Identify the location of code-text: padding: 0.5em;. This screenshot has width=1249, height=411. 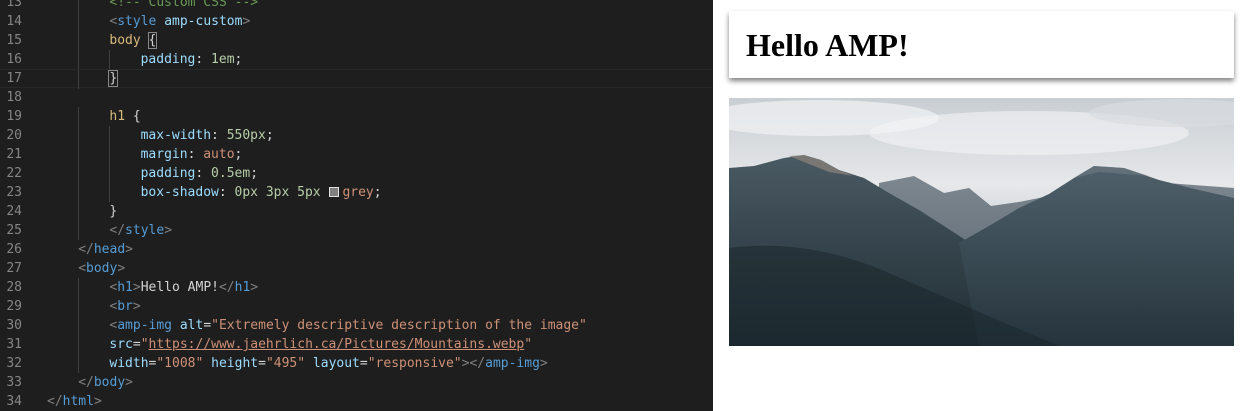
(199, 173).